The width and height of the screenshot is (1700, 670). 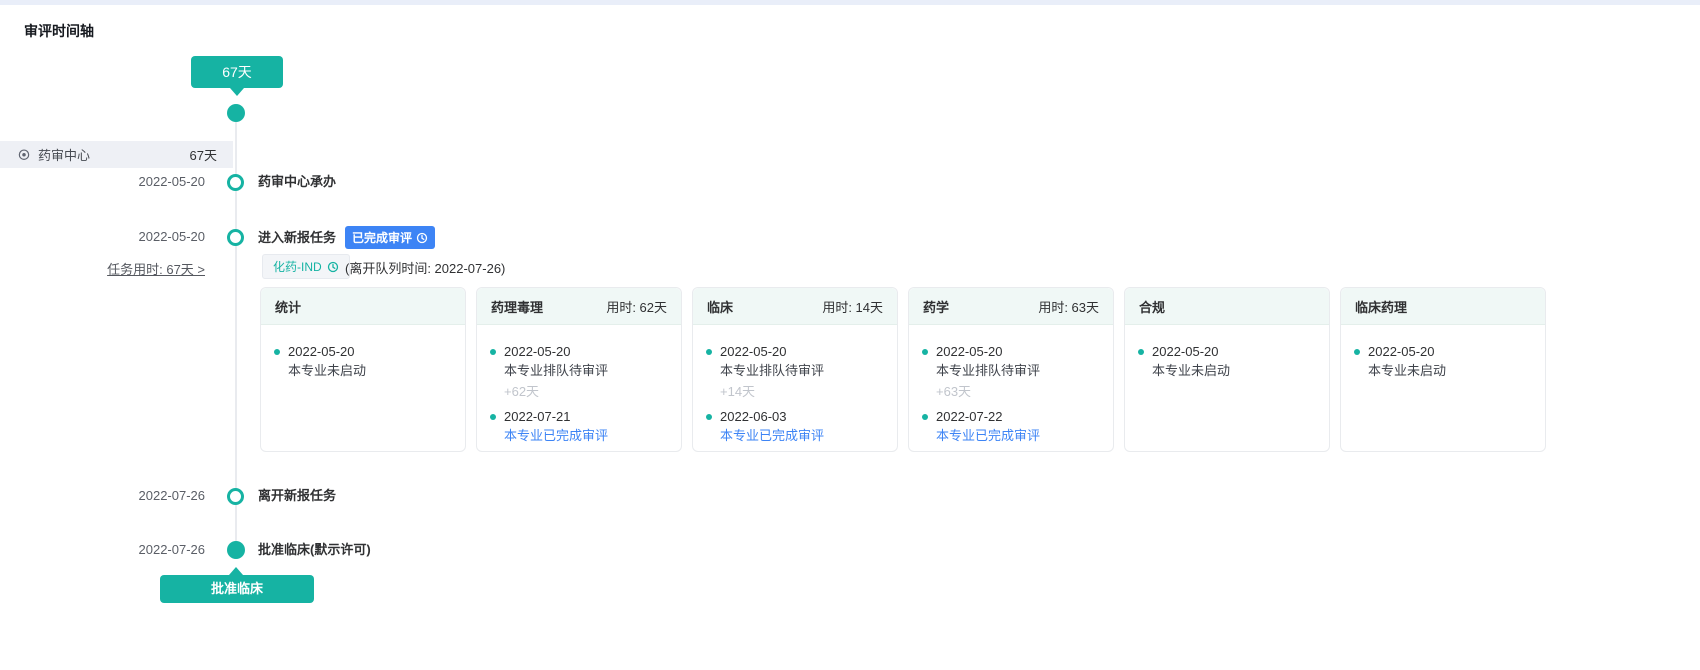 What do you see at coordinates (425, 268) in the screenshot?
I see `queue-leave-note: (离开队列时间: 2022-07-26)` at bounding box center [425, 268].